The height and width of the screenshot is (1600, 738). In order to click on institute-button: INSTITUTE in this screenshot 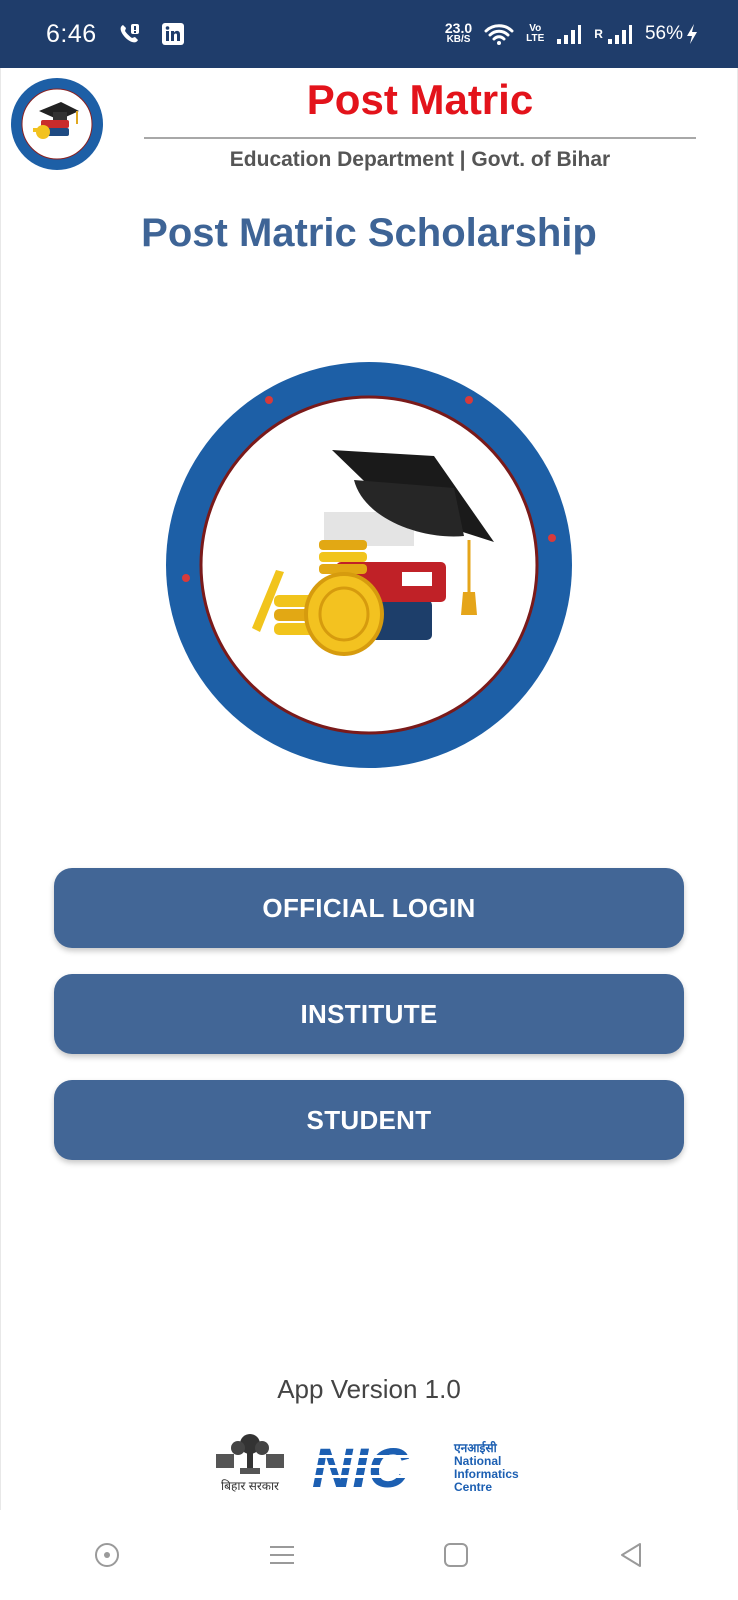, I will do `click(369, 1014)`.